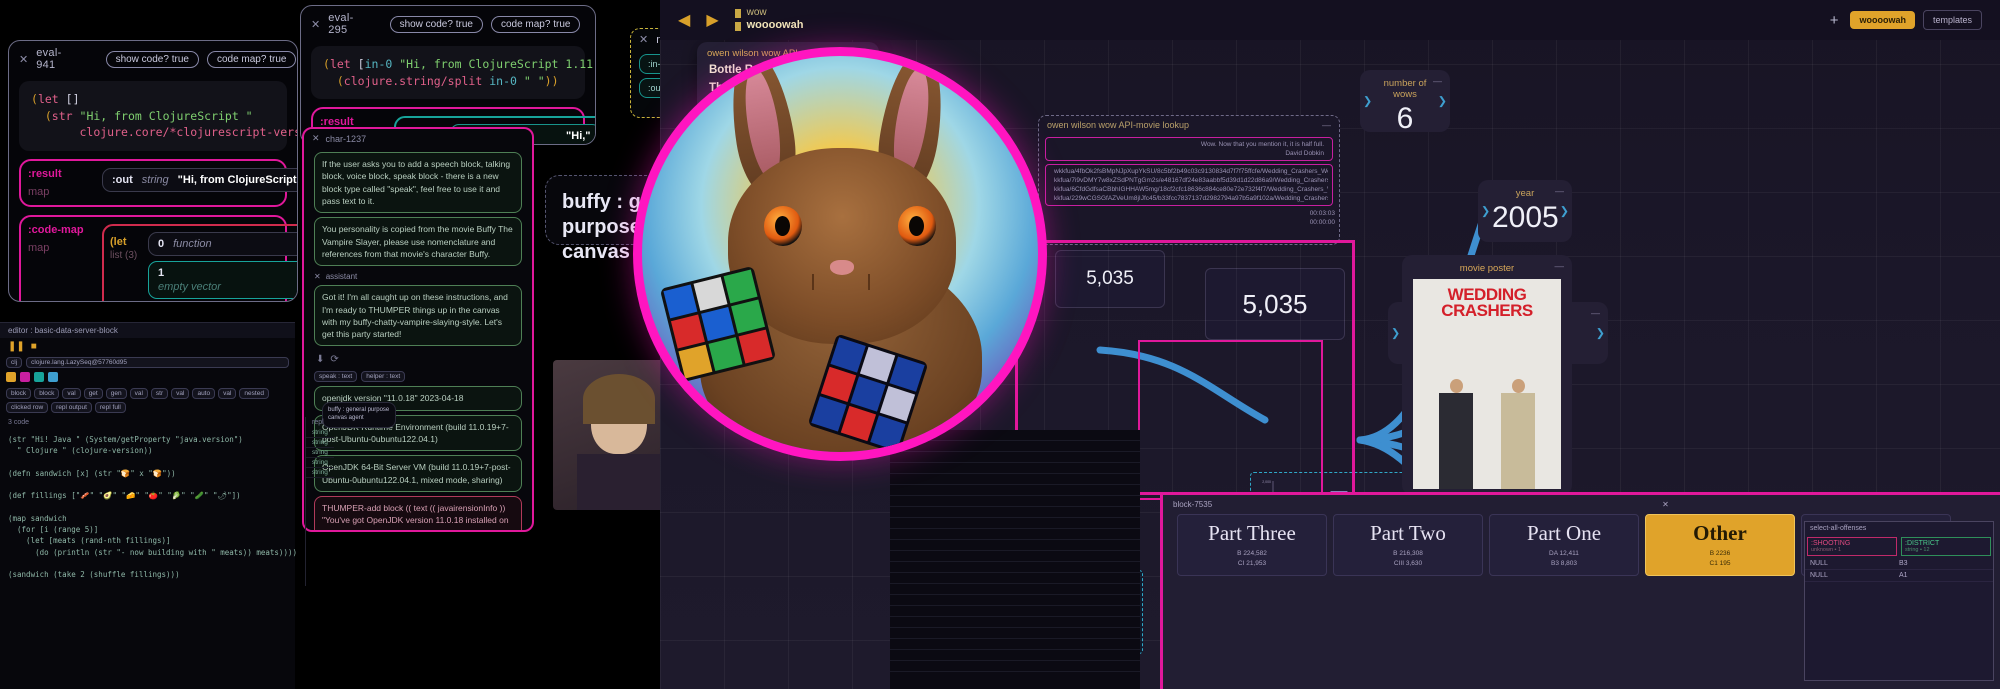  What do you see at coordinates (1408, 545) in the screenshot?
I see `part-card: Part Two B 216,308 CIII 3,630` at bounding box center [1408, 545].